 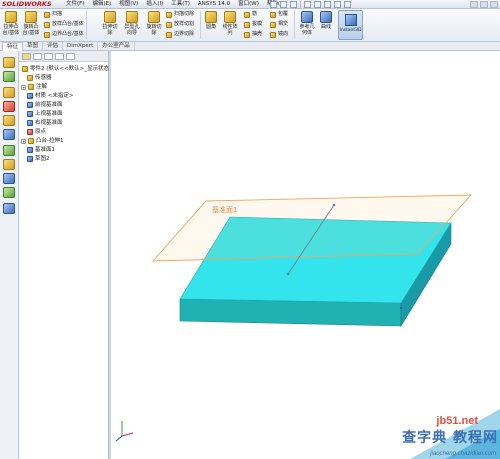 What do you see at coordinates (326, 17) in the screenshot?
I see `curves-icon` at bounding box center [326, 17].